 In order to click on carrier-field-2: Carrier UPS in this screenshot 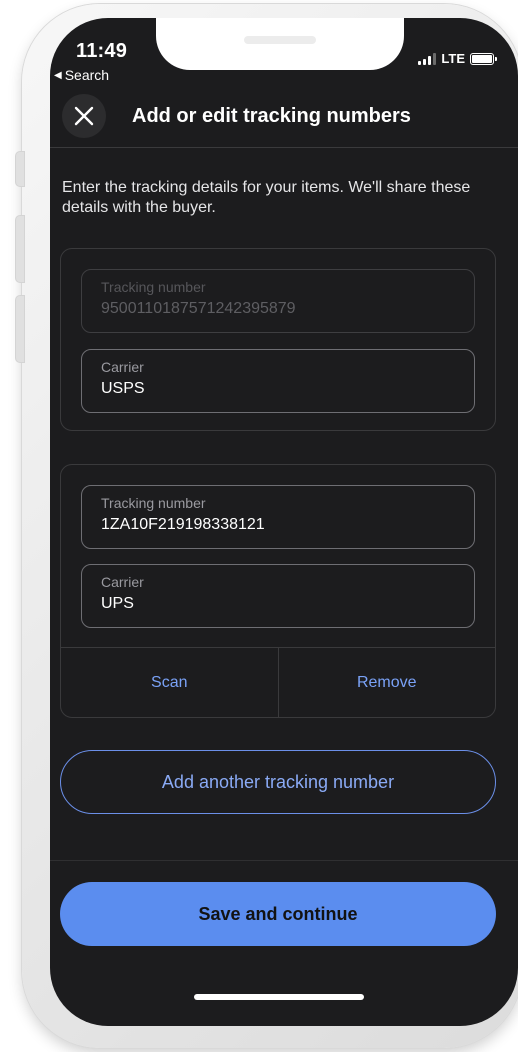, I will do `click(278, 596)`.